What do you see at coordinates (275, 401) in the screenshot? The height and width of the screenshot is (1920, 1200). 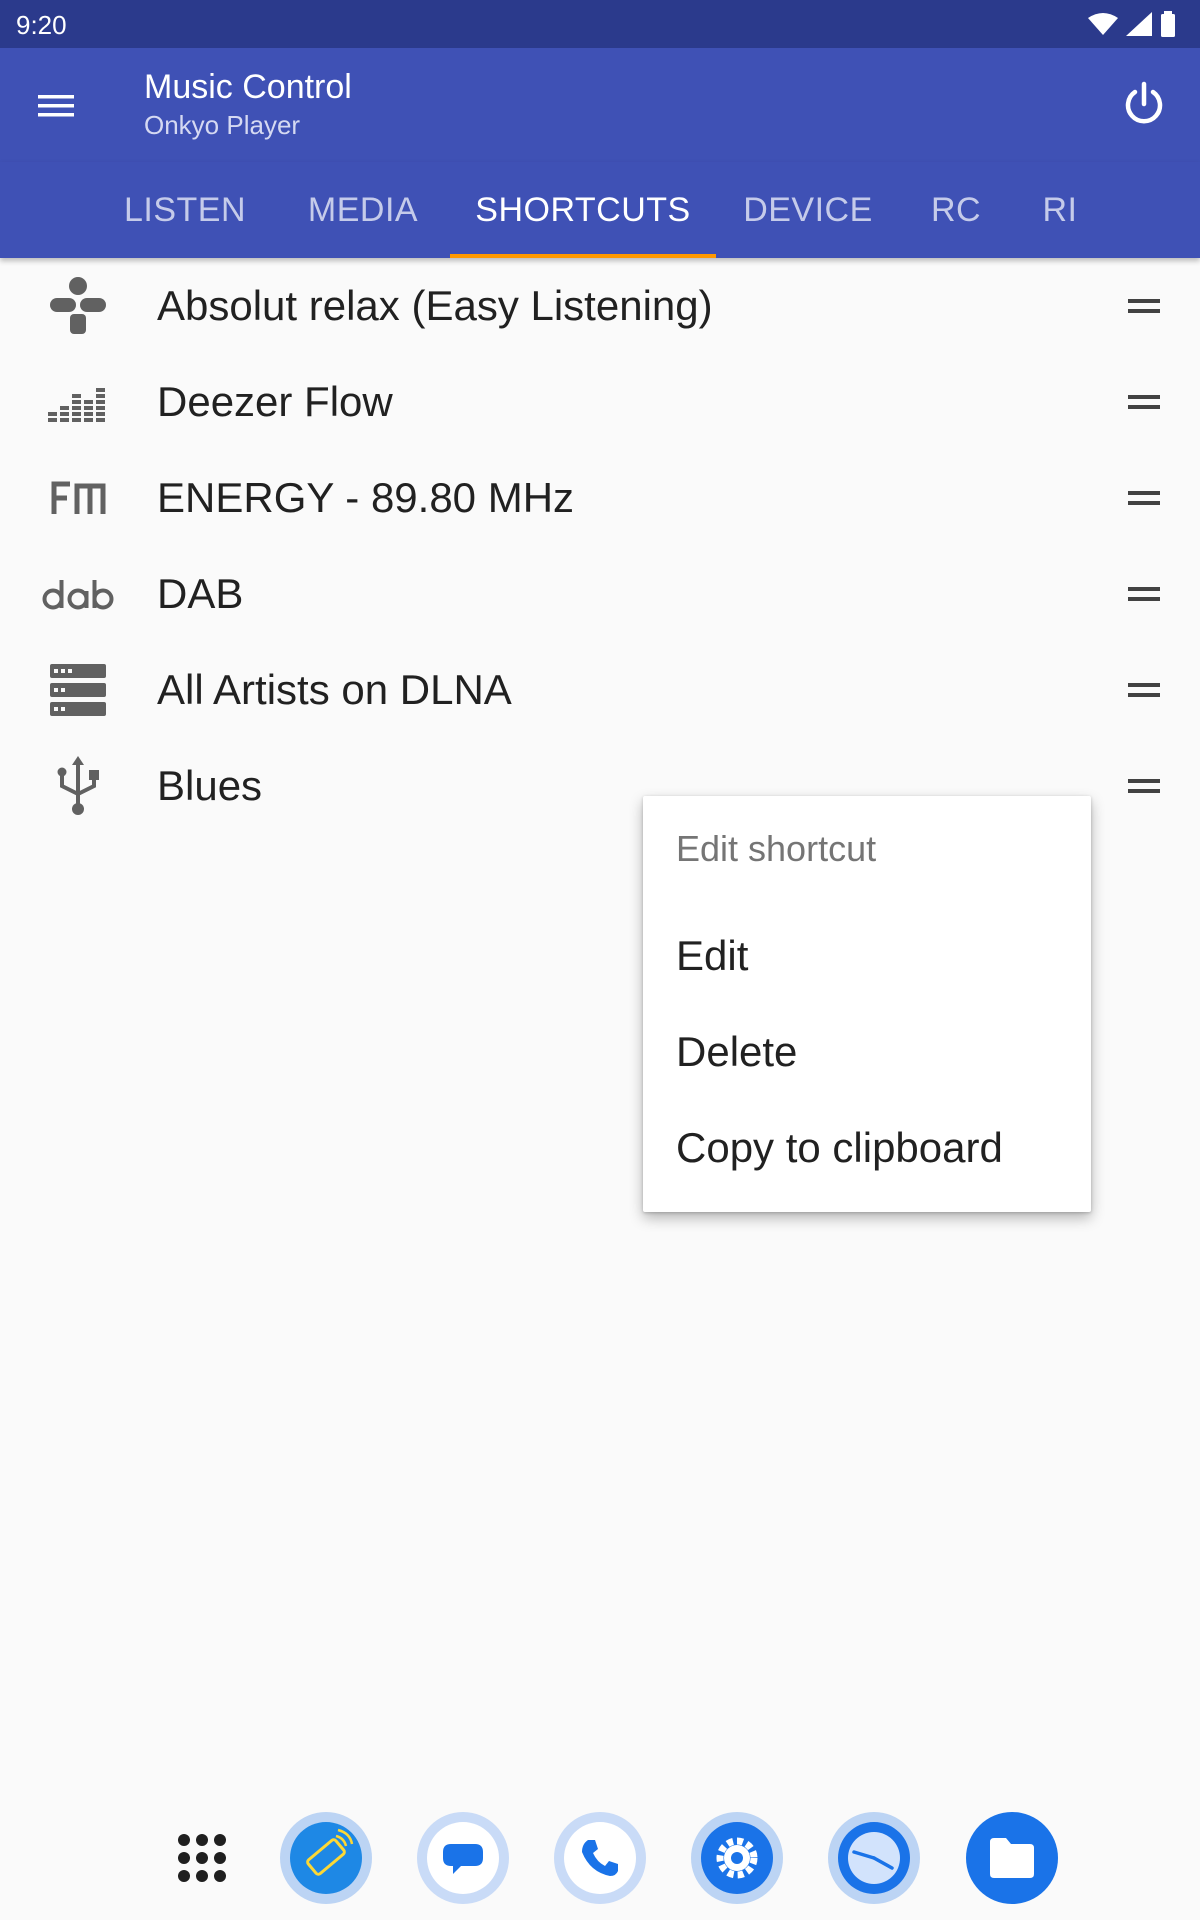 I see `shortcut-label: Deezer Flow` at bounding box center [275, 401].